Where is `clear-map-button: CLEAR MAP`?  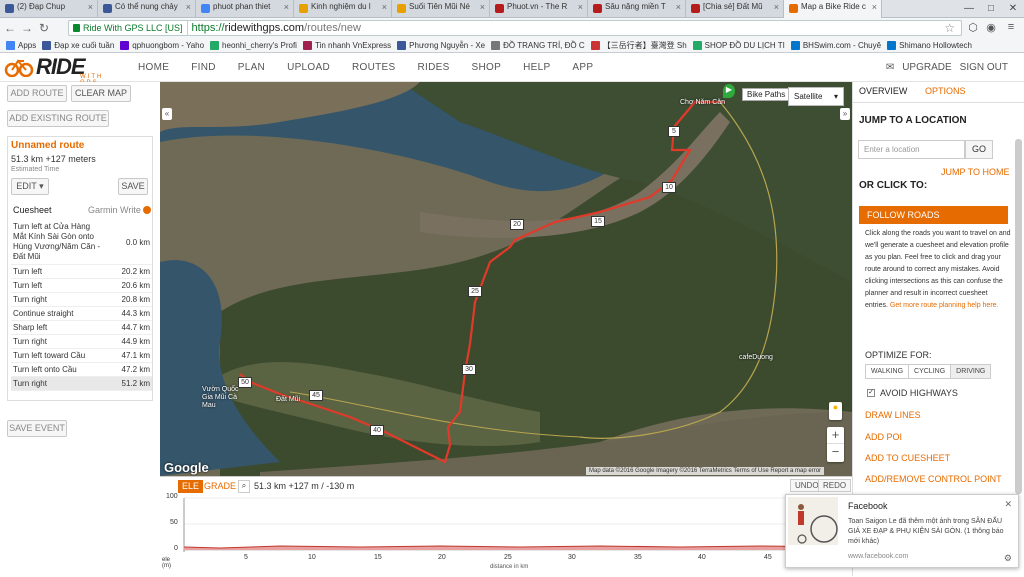 clear-map-button: CLEAR MAP is located at coordinates (101, 93).